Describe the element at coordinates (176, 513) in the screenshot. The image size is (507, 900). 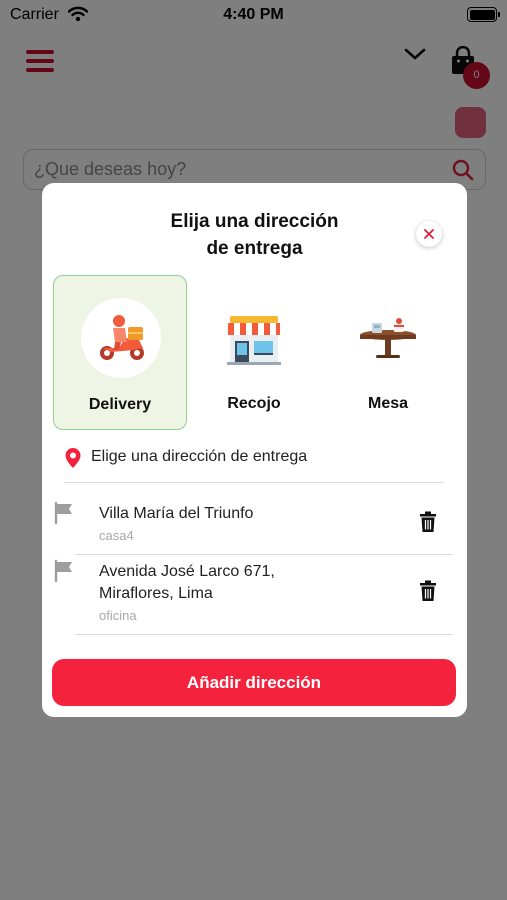
I see `address-line1: Villa María del Triunfo` at that location.